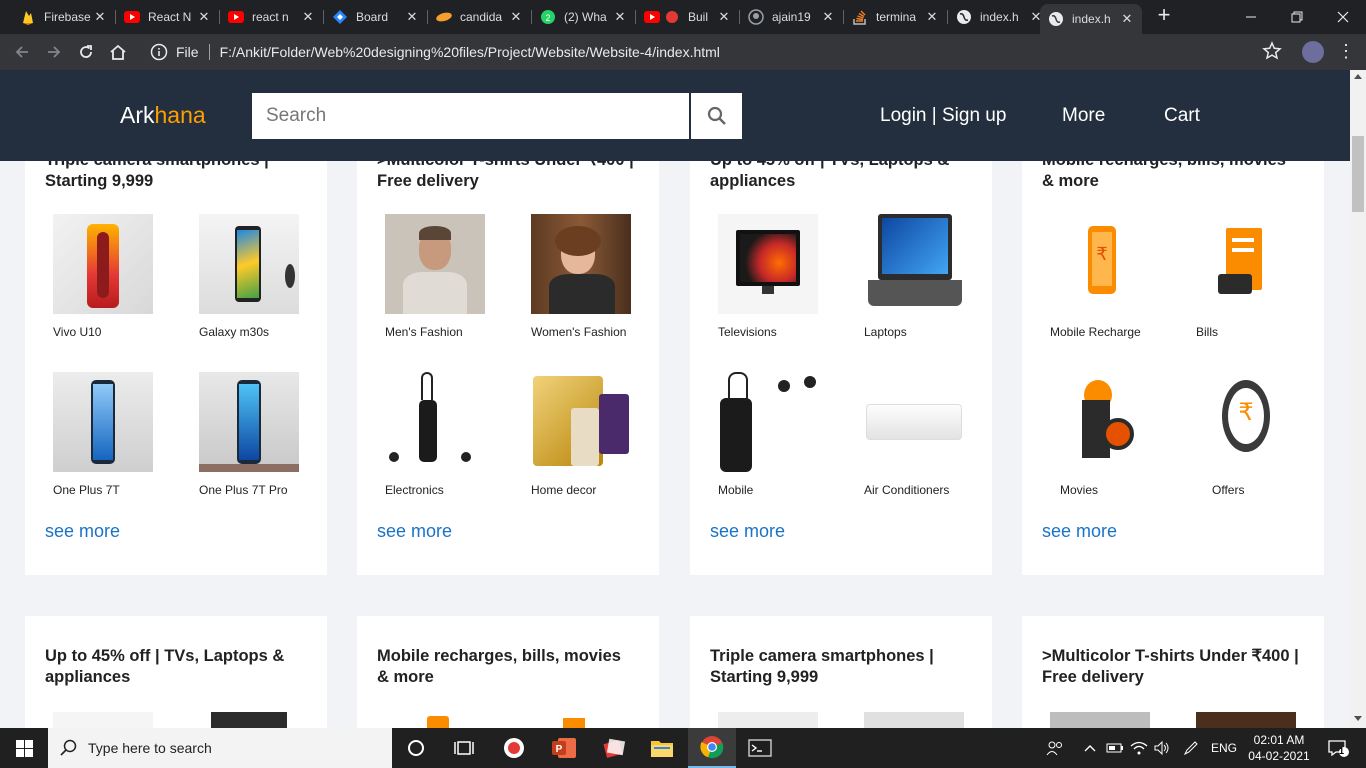 The image size is (1366, 768). I want to click on site-search-input, so click(470, 116).